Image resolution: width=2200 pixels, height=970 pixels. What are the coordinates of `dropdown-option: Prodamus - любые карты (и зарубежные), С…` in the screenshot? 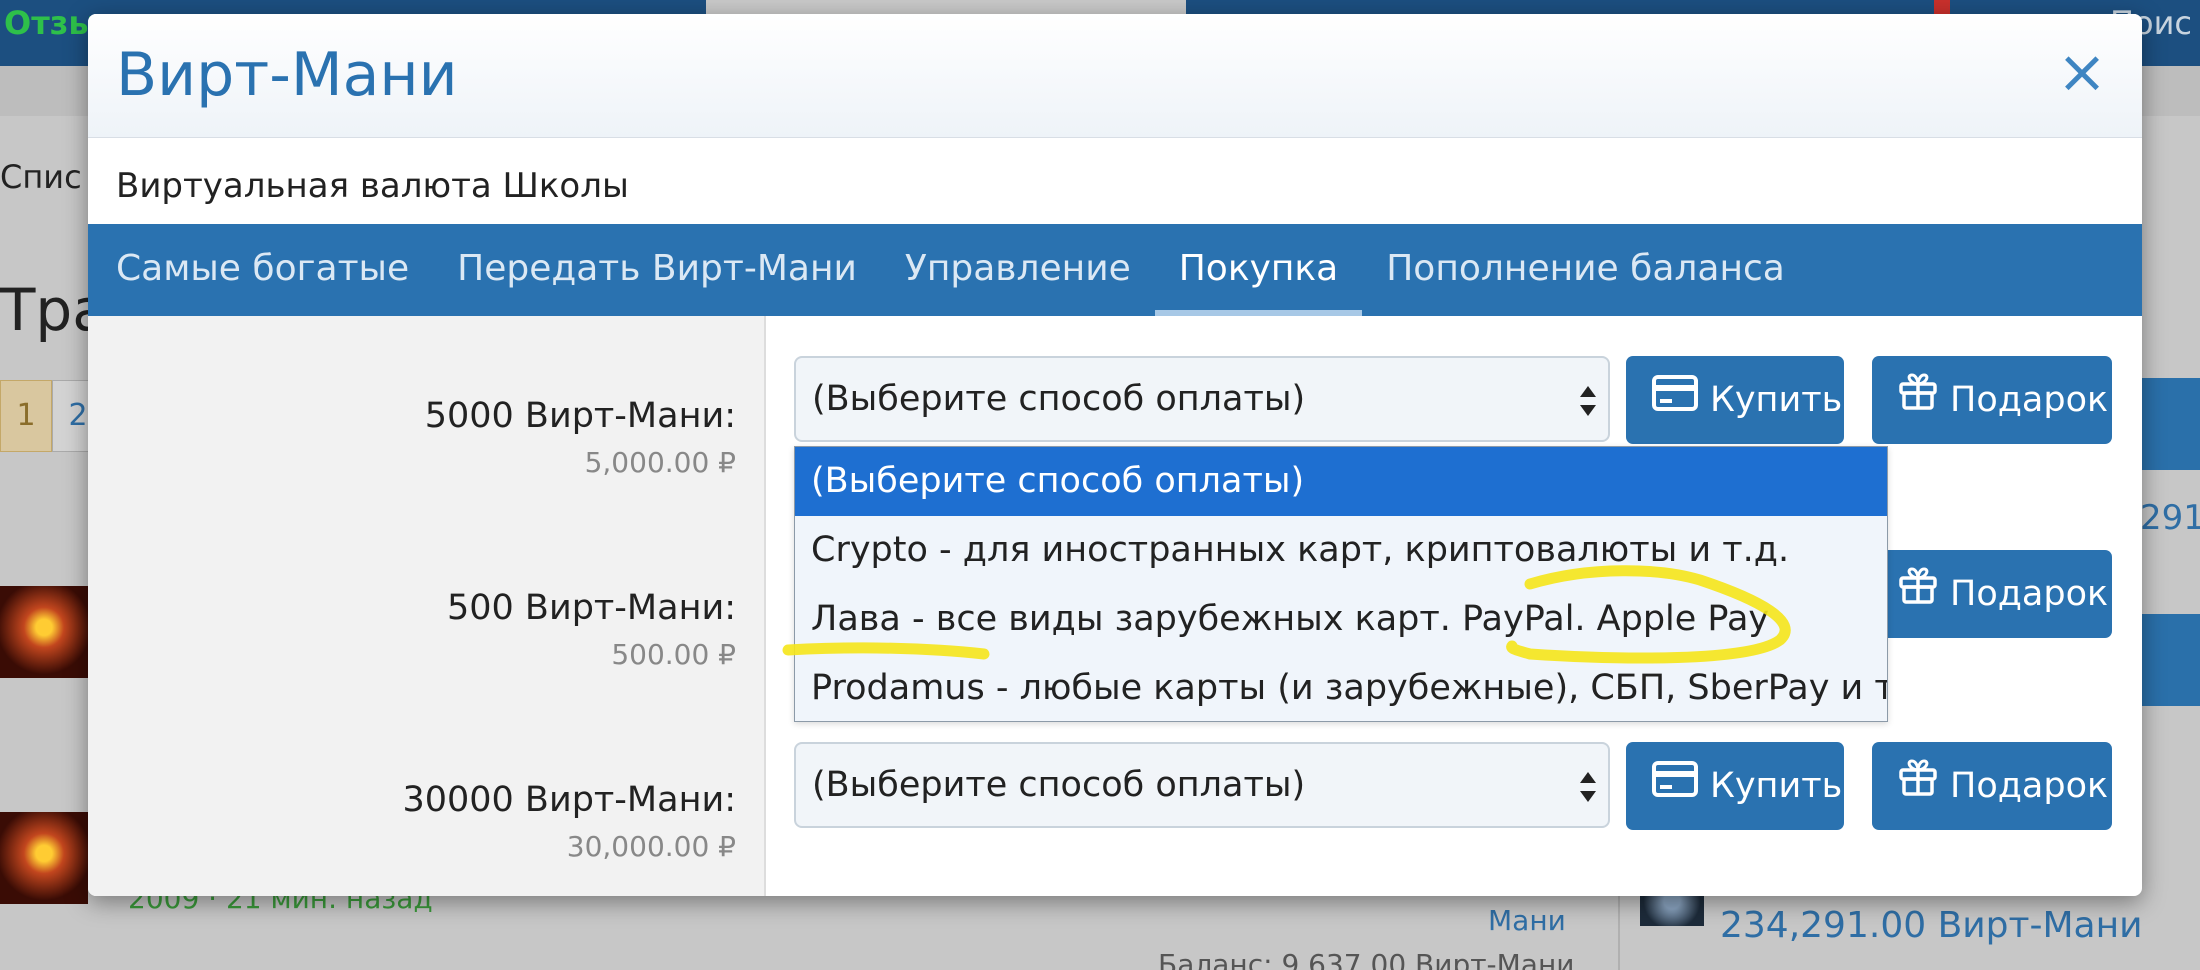 It's located at (1341, 688).